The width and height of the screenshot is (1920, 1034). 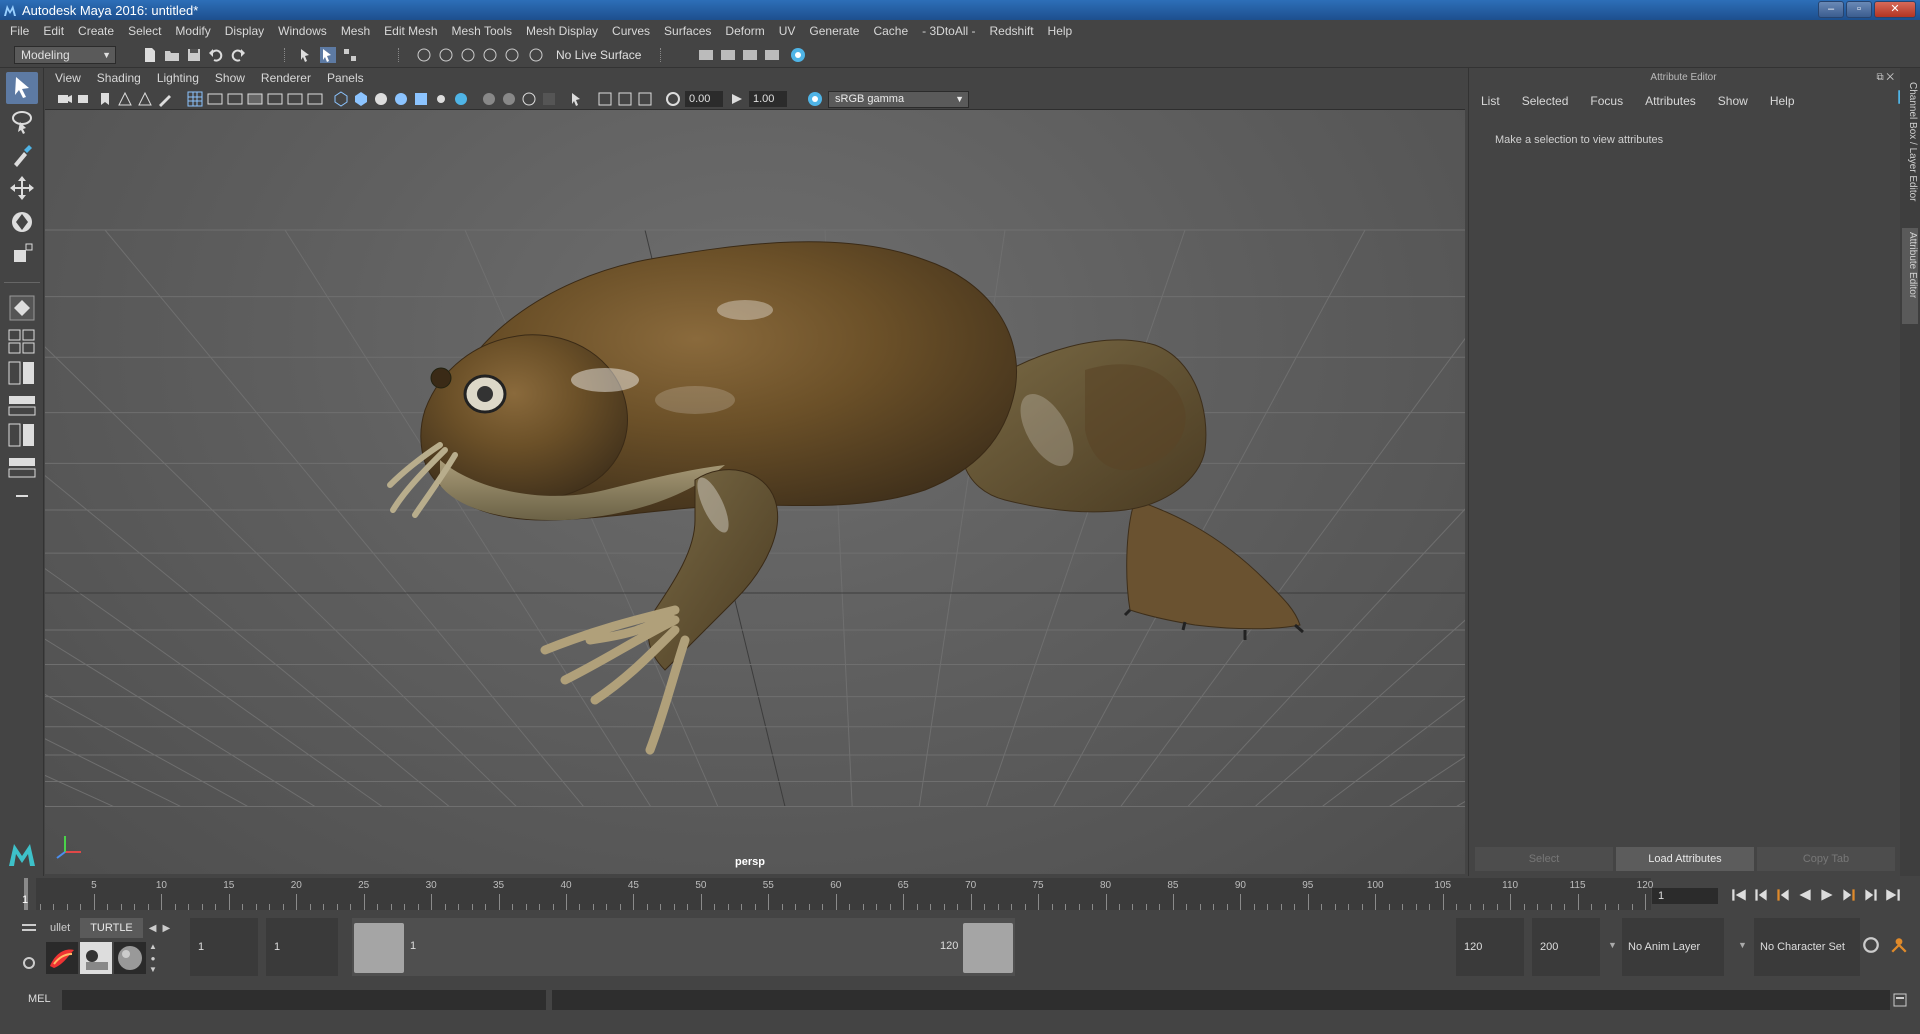 What do you see at coordinates (1670, 101) in the screenshot?
I see `ae-menu-attributes: Attributes` at bounding box center [1670, 101].